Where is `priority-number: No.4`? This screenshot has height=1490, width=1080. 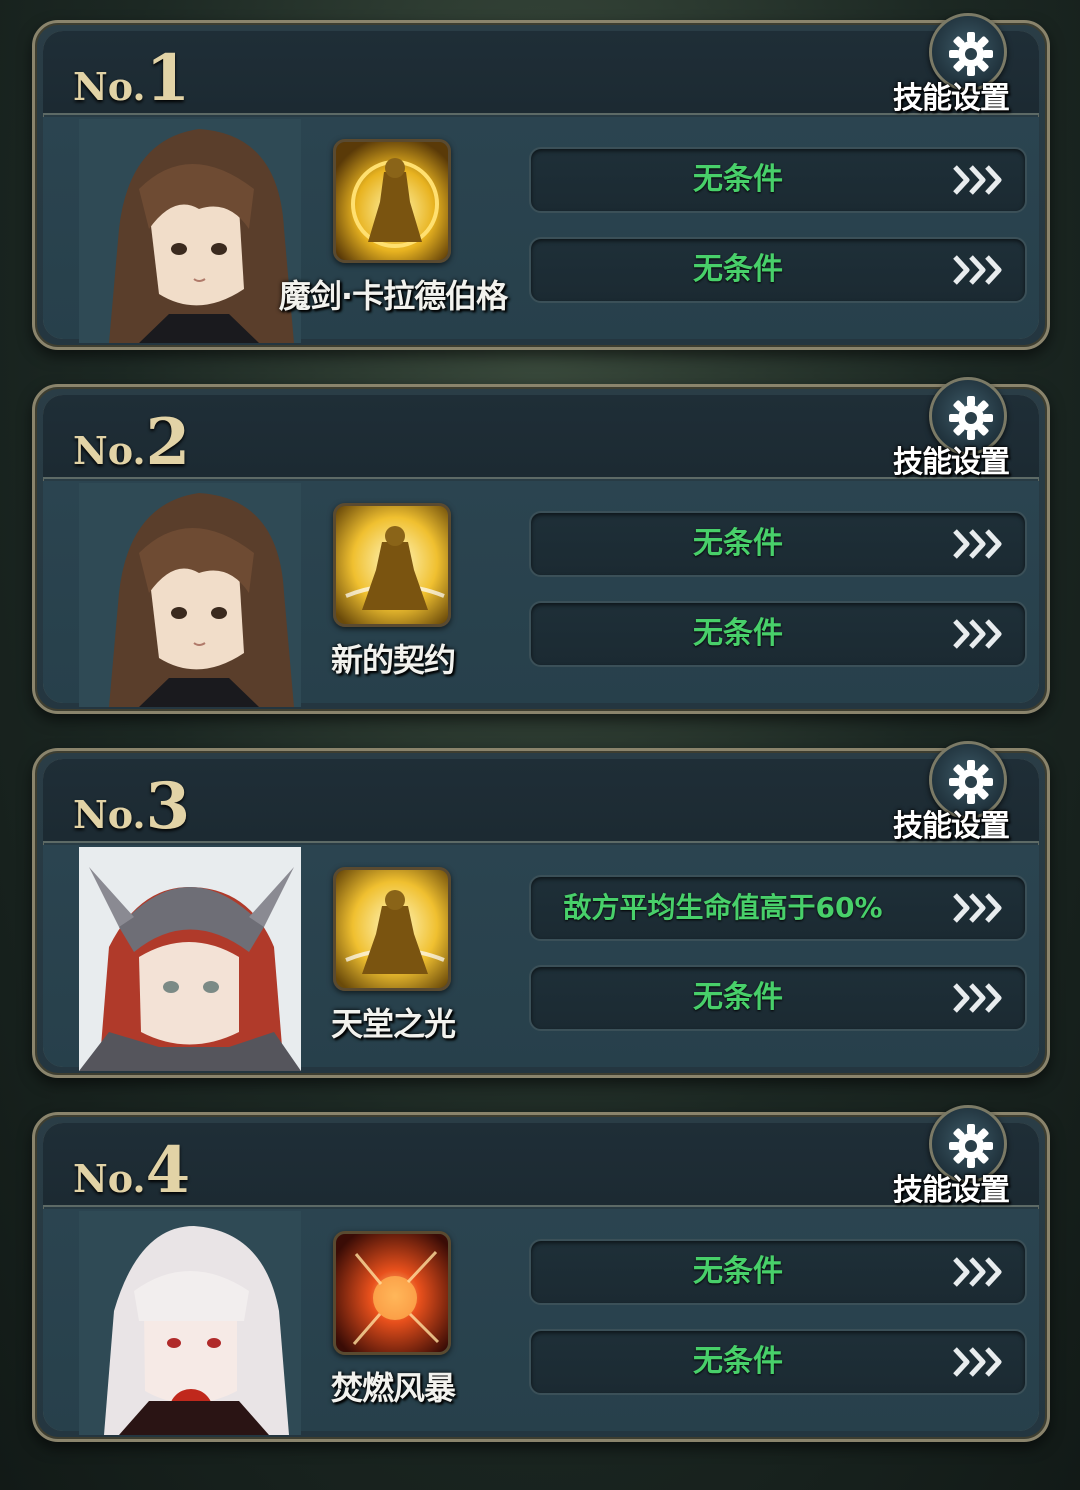
priority-number: No.4 is located at coordinates (132, 1170).